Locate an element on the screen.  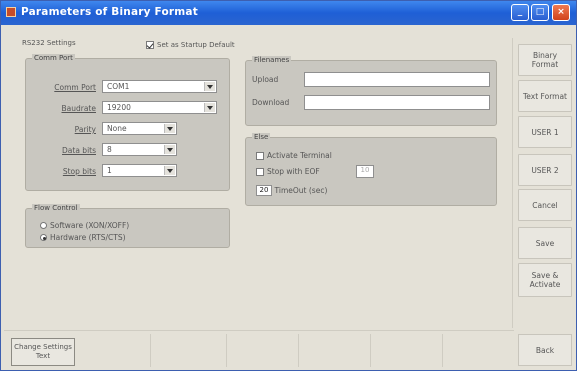
download-label: Download is located at coordinates (271, 102).